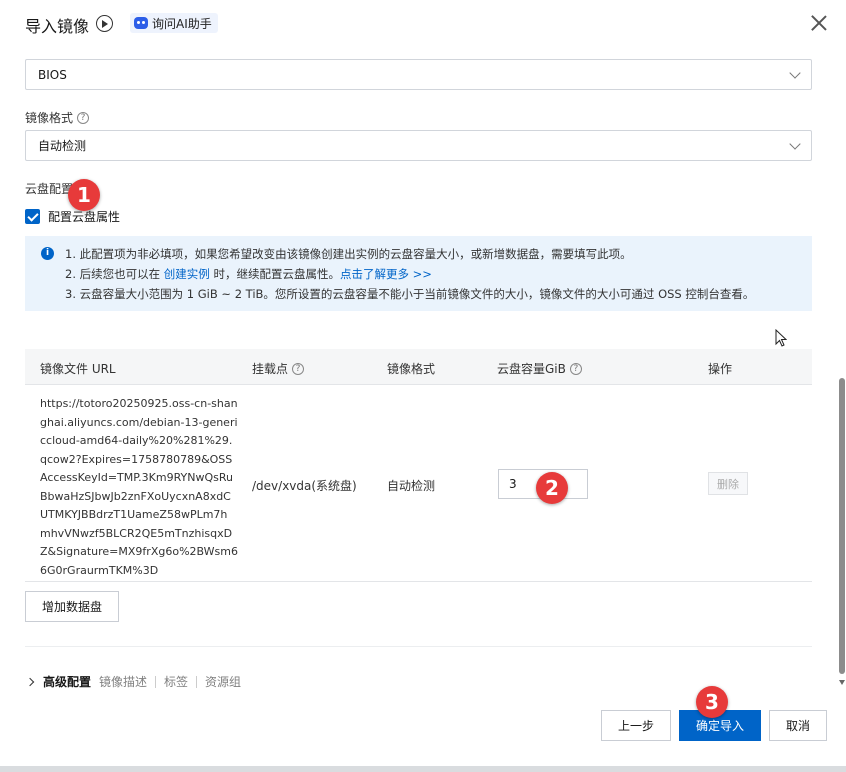 The image size is (846, 772). Describe the element at coordinates (84, 195) in the screenshot. I see `annotation-badge-1: 1` at that location.